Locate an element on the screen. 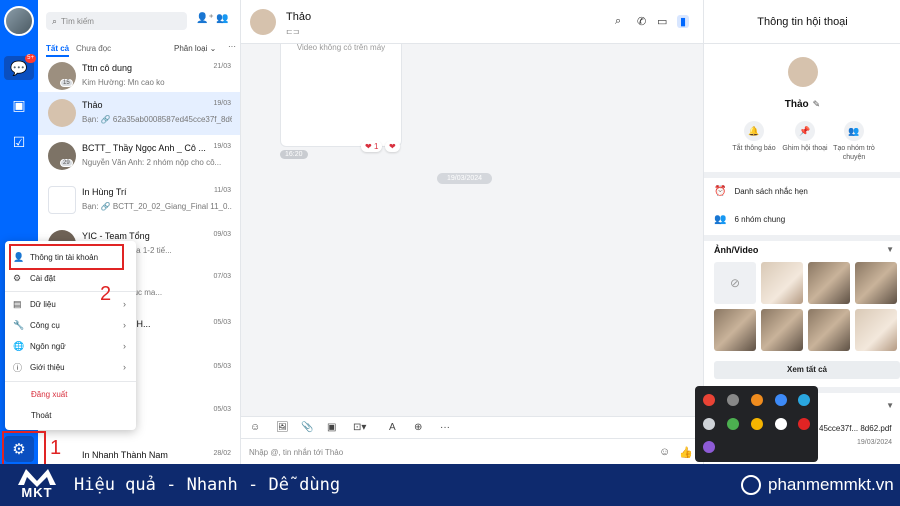 This screenshot has width=900, height=506. mute-notifications-button: 🔔 Tắt thông báo is located at coordinates (754, 137).